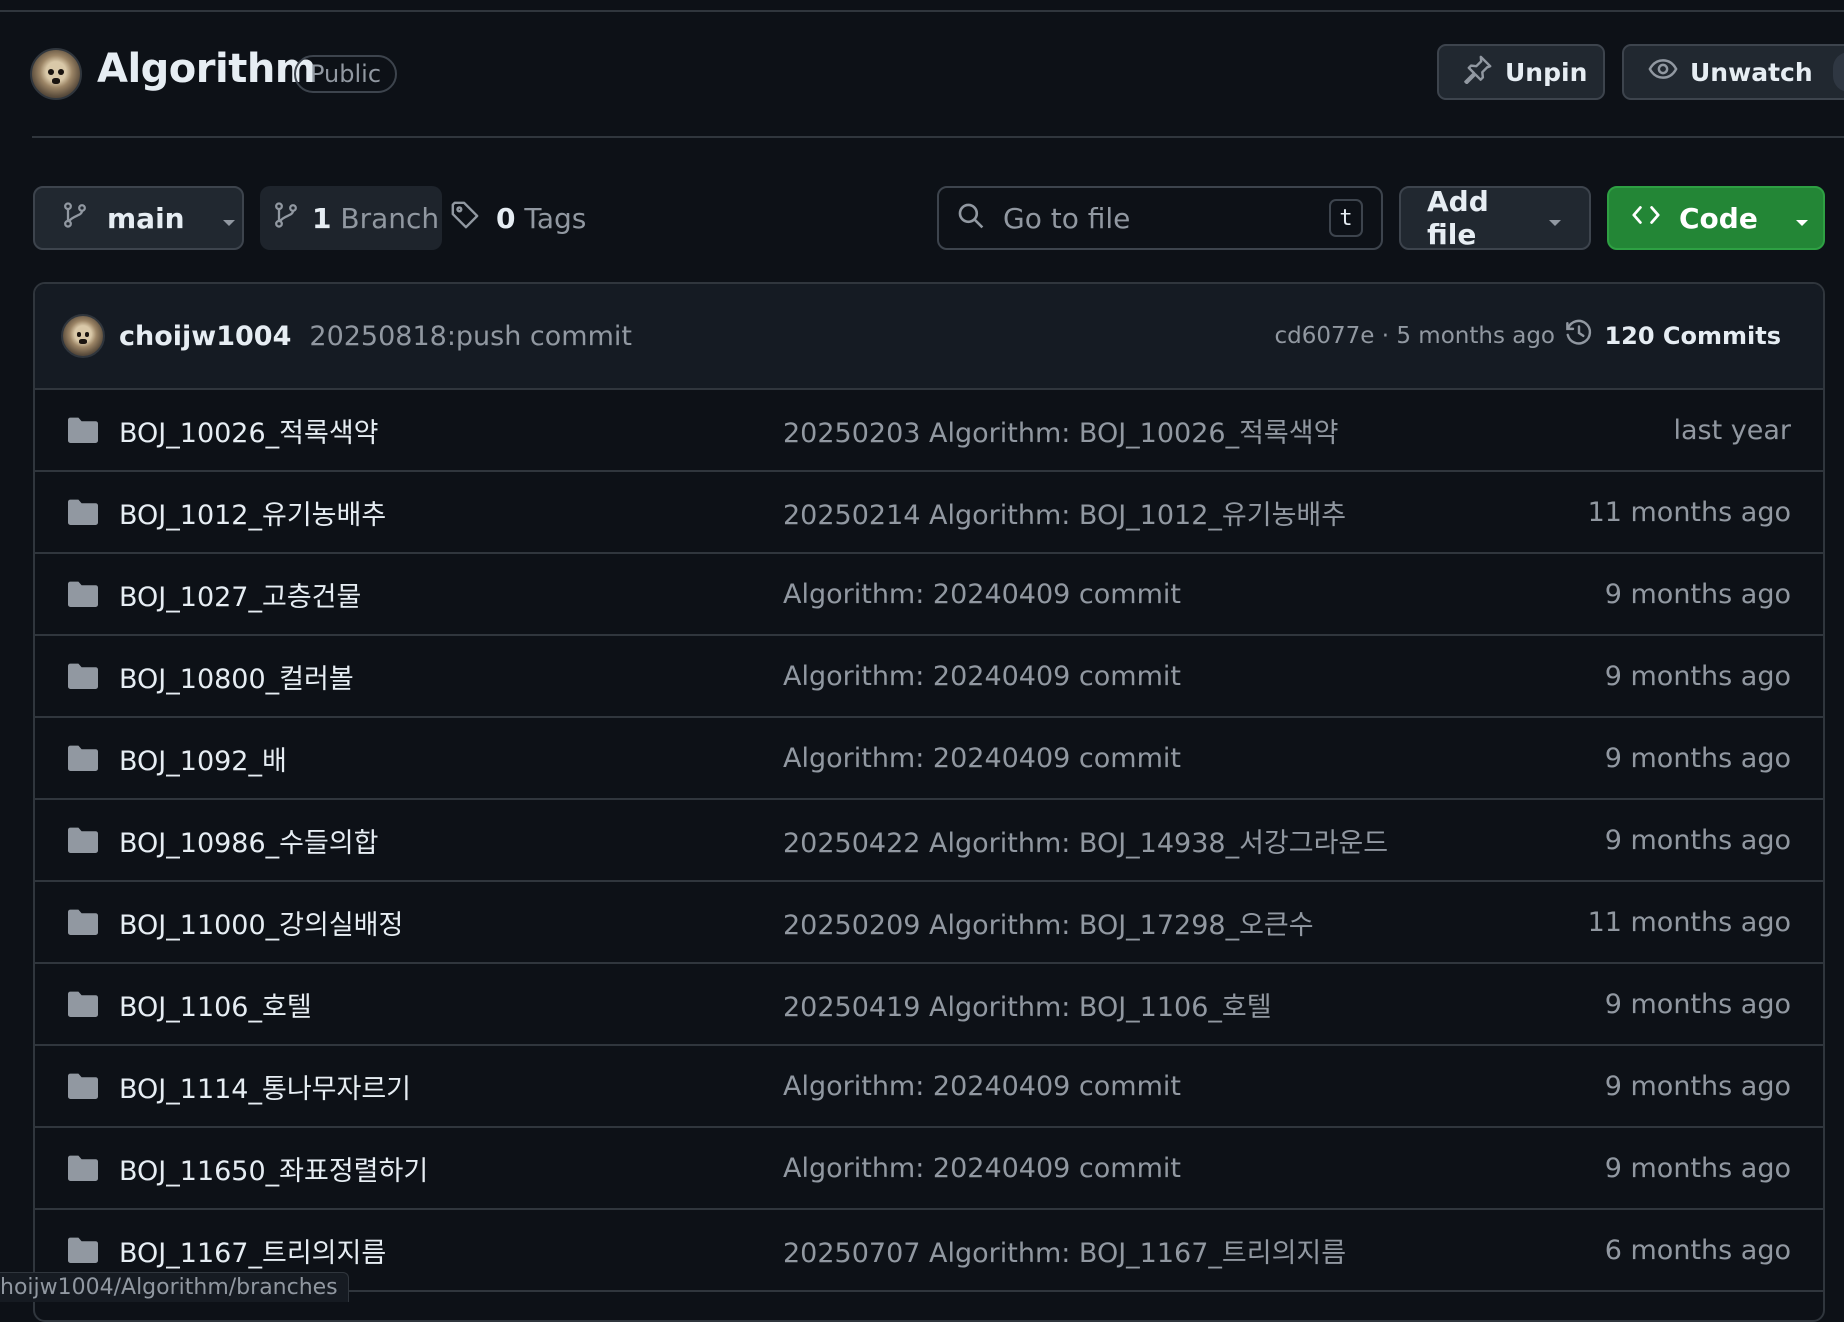 The height and width of the screenshot is (1322, 1844). Describe the element at coordinates (1579, 336) in the screenshot. I see `history-icon` at that location.